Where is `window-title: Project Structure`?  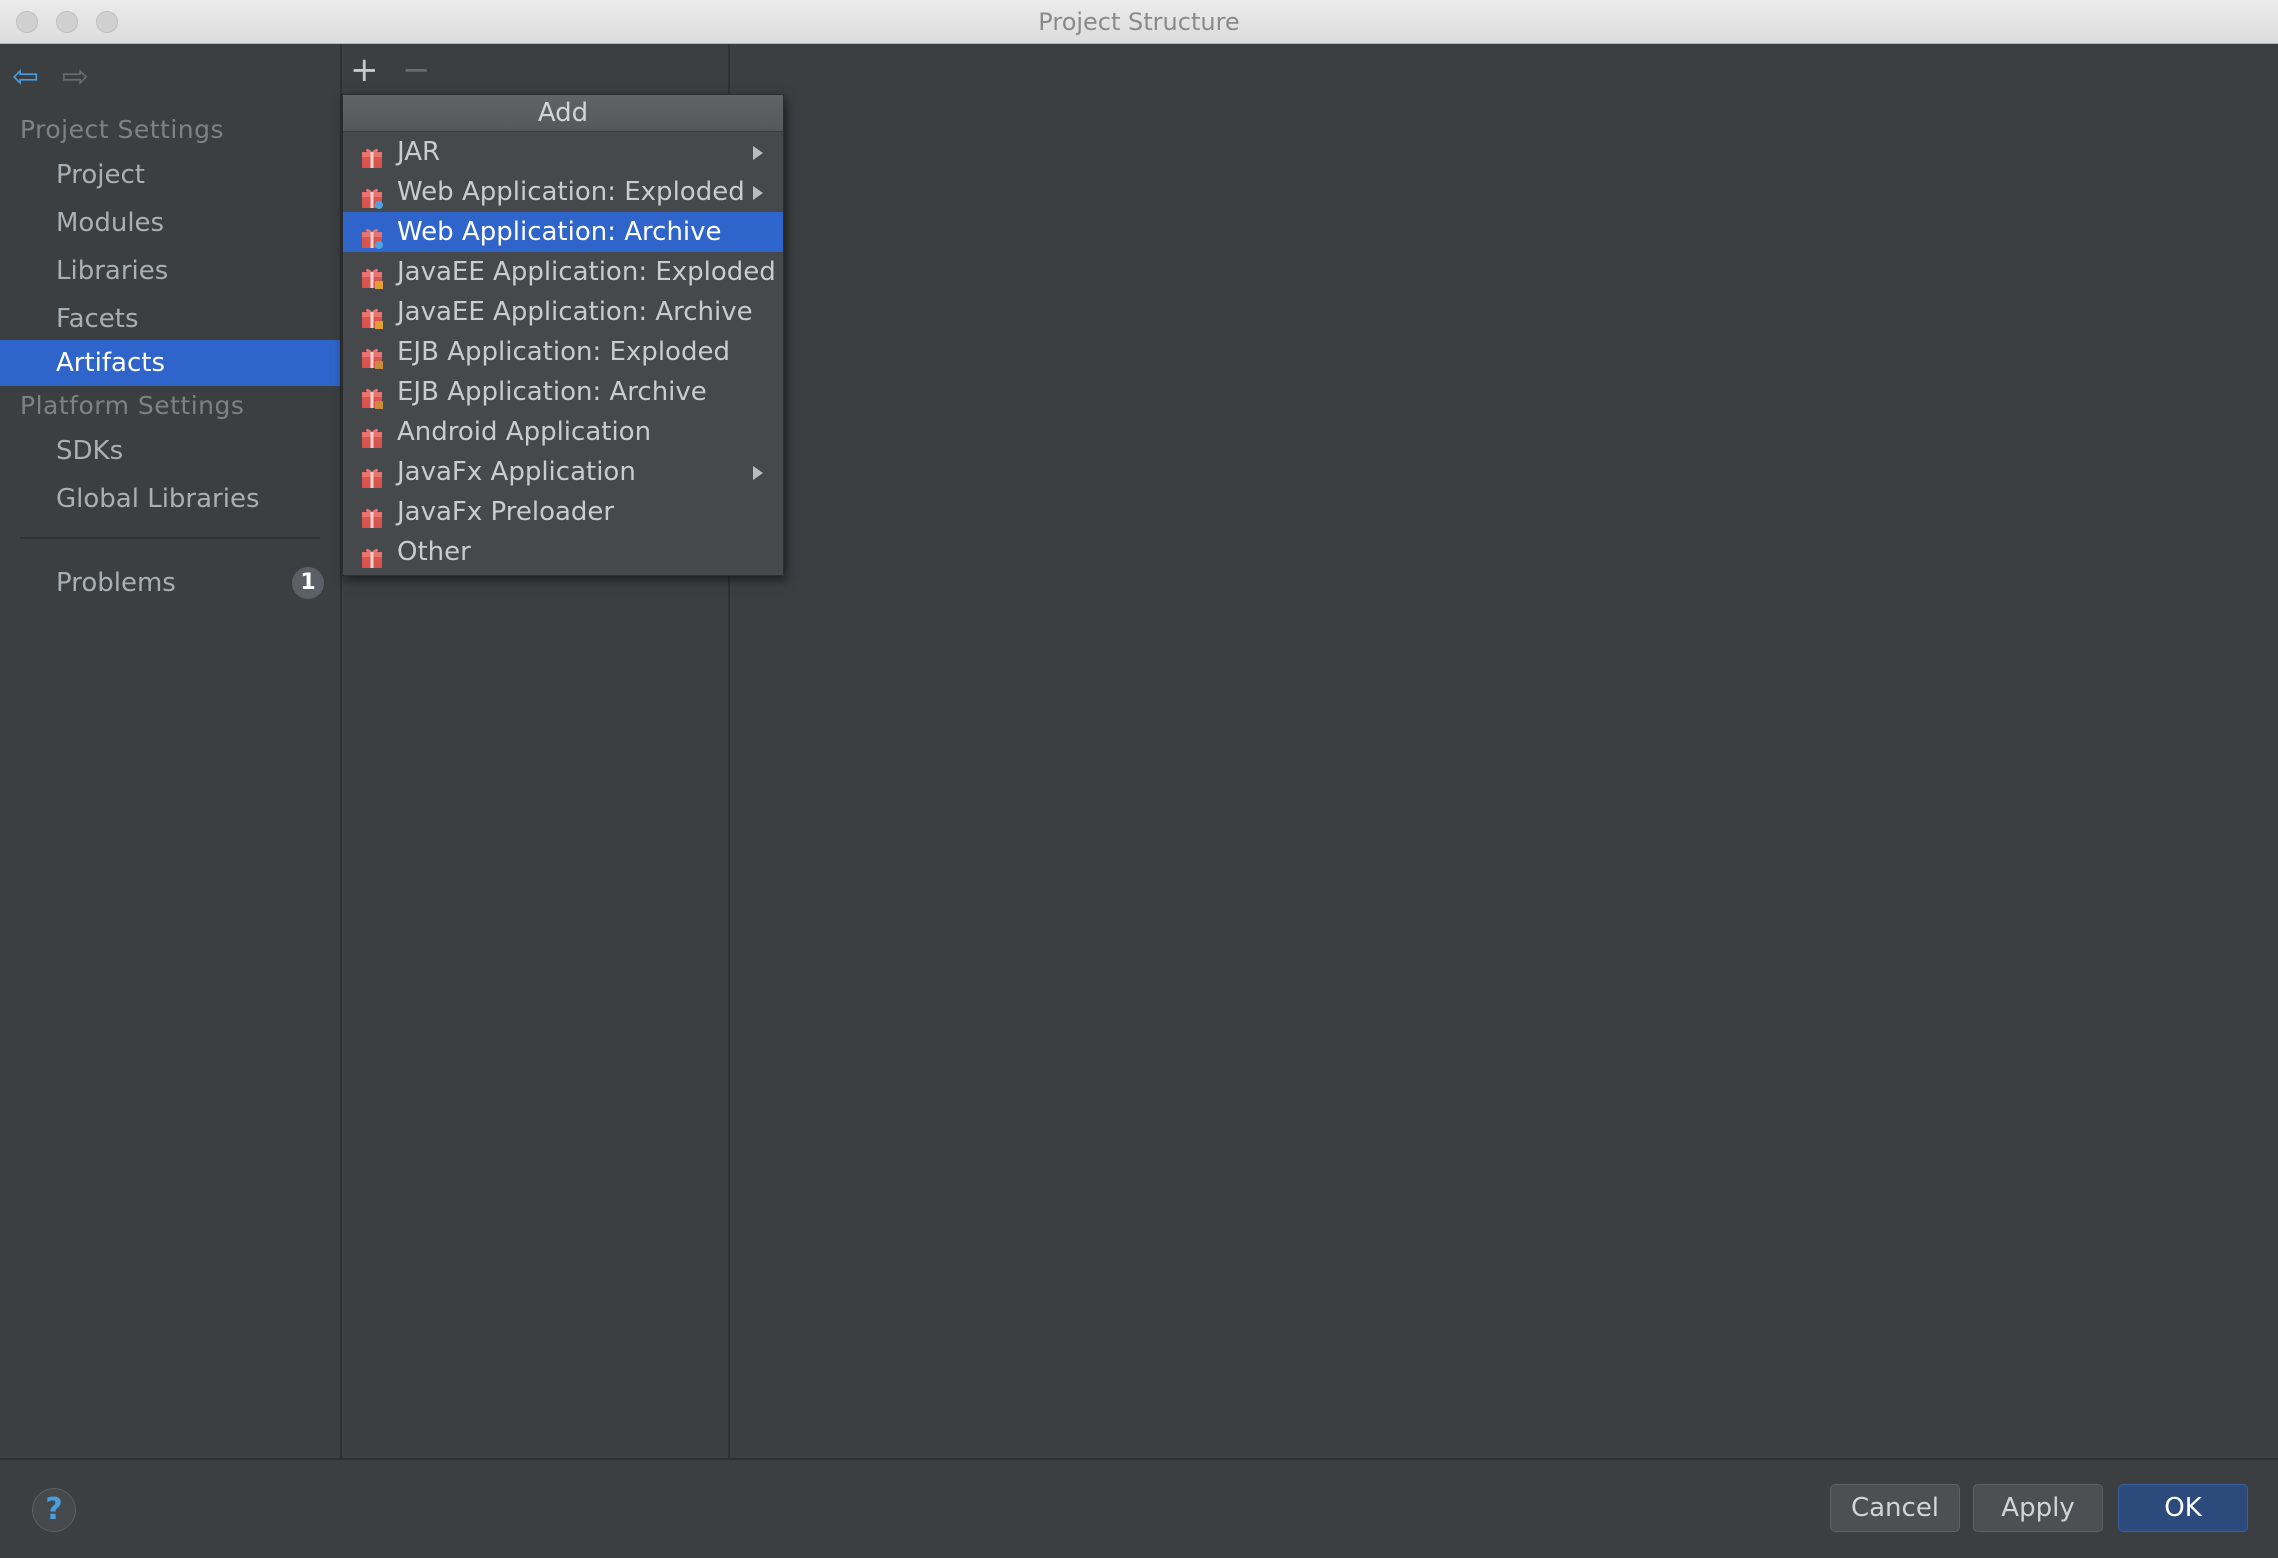
window-title: Project Structure is located at coordinates (1139, 22).